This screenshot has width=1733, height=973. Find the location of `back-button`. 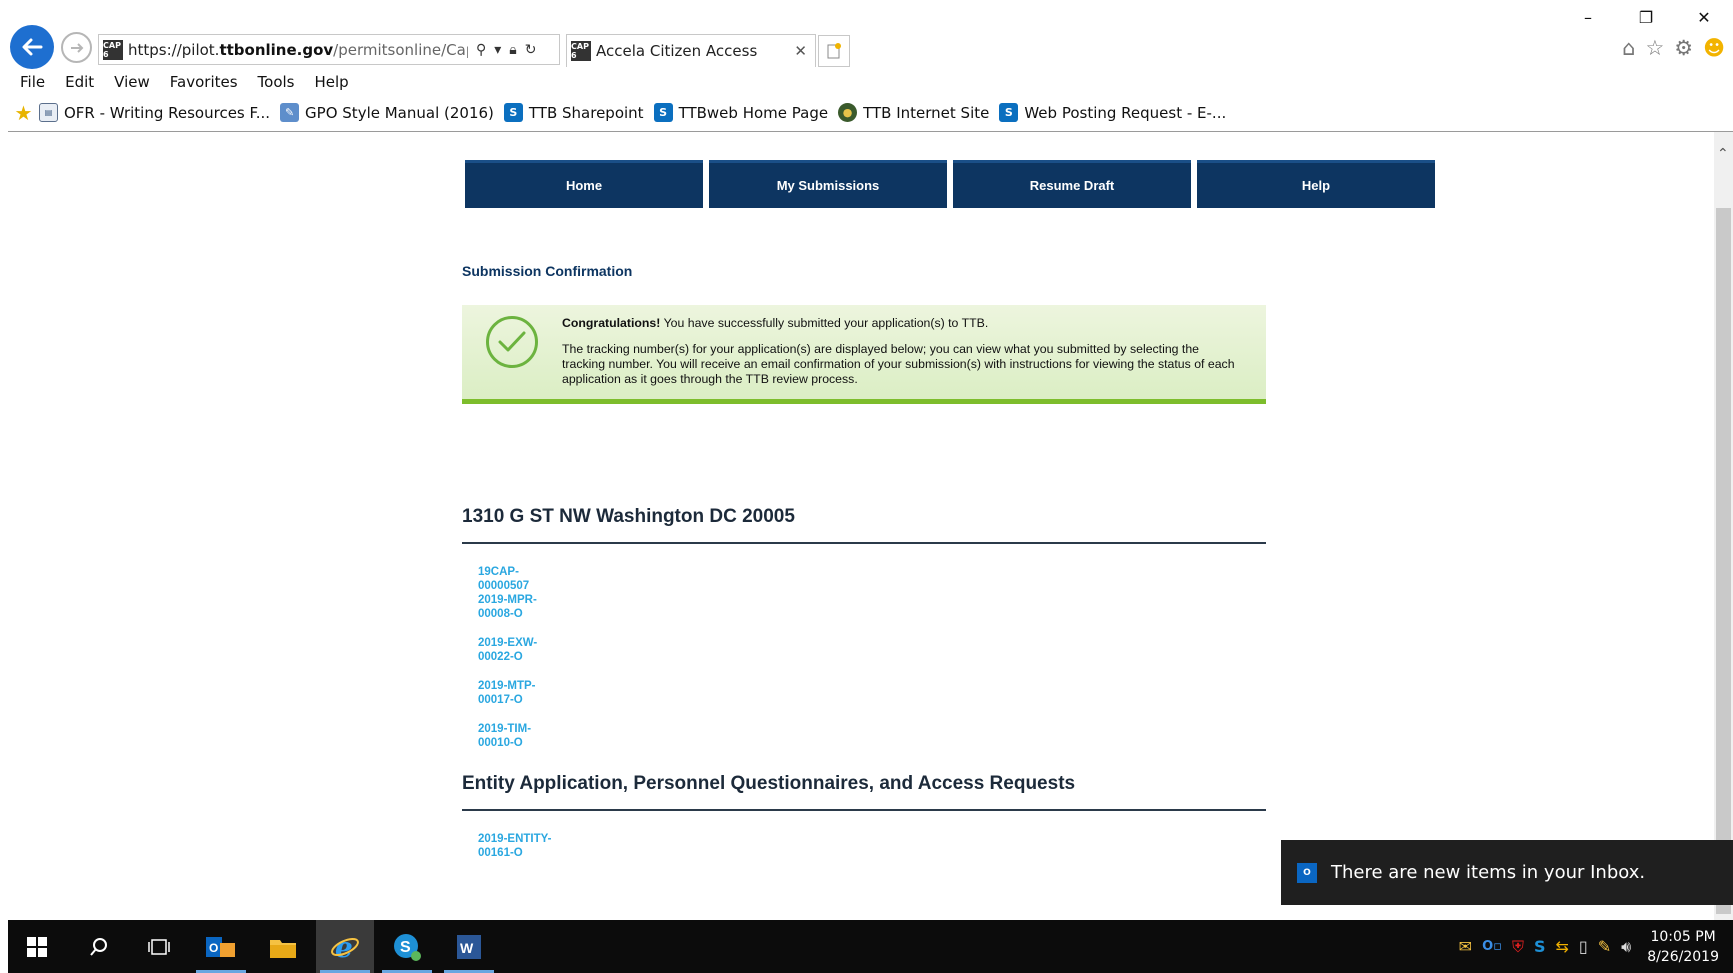

back-button is located at coordinates (32, 47).